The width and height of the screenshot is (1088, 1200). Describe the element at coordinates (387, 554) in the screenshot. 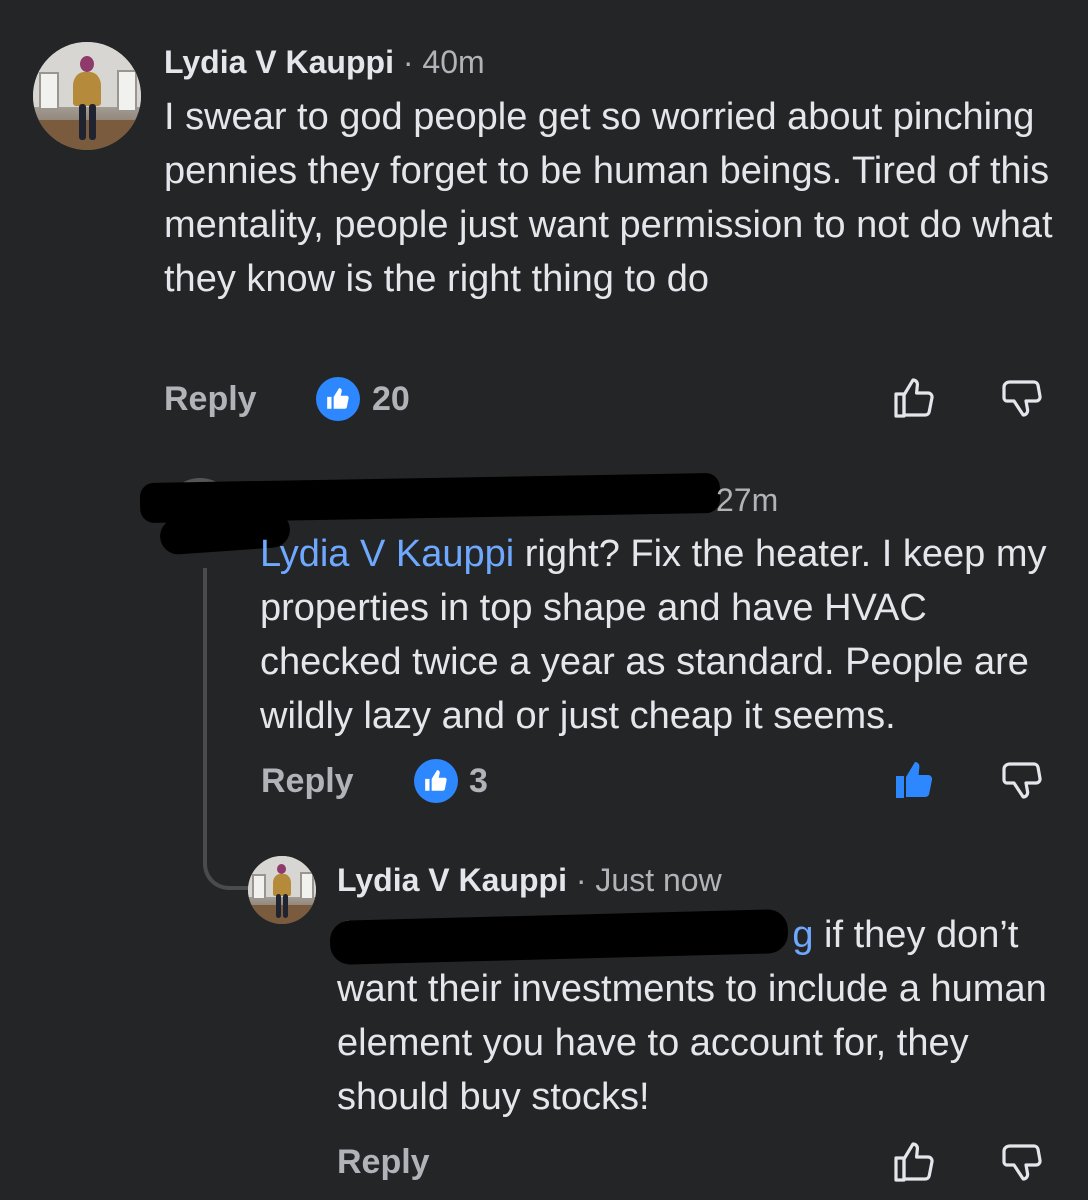

I see `mention-link: Lydia V Kauppi` at that location.